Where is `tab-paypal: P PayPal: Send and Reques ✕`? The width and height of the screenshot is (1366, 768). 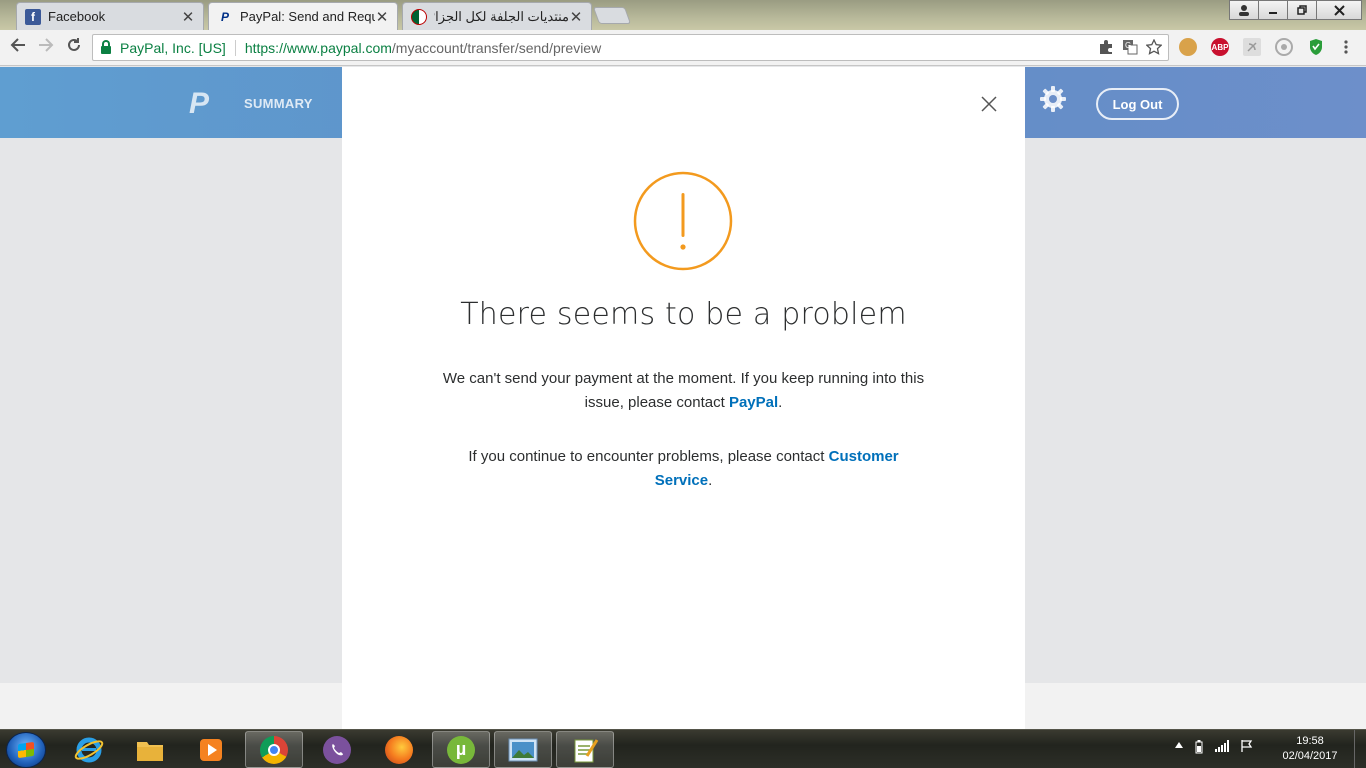
tab-paypal: P PayPal: Send and Reques ✕ is located at coordinates (303, 16).